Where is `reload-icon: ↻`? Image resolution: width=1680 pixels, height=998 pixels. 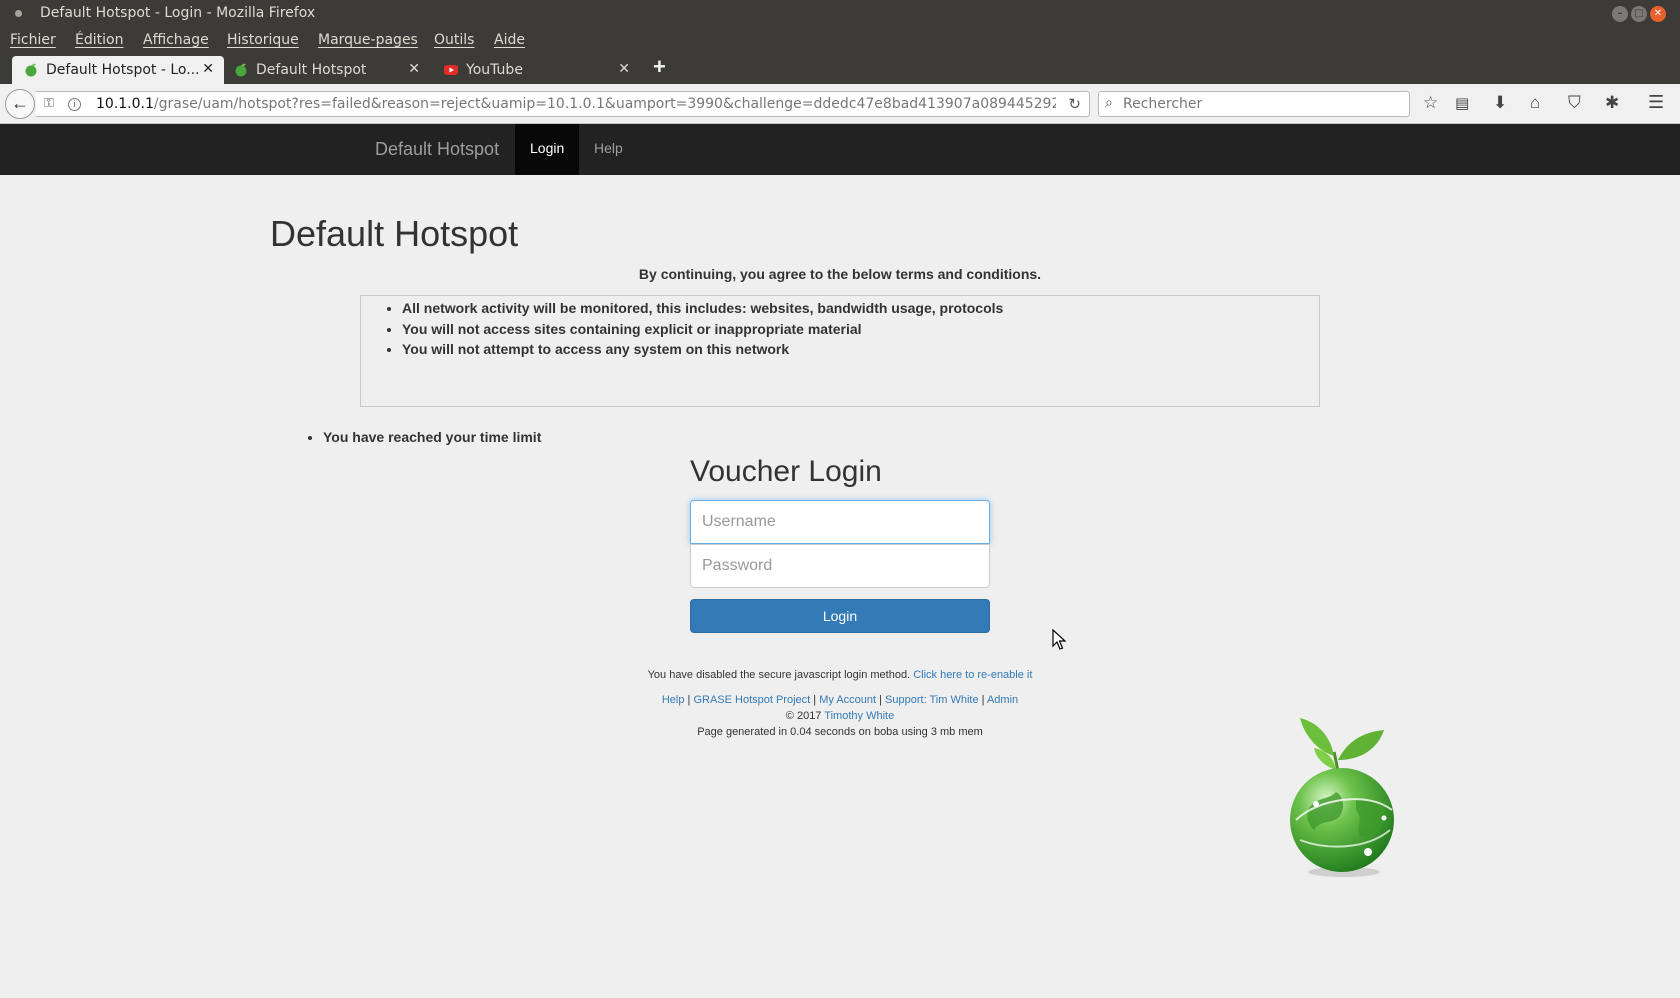 reload-icon: ↻ is located at coordinates (1074, 104).